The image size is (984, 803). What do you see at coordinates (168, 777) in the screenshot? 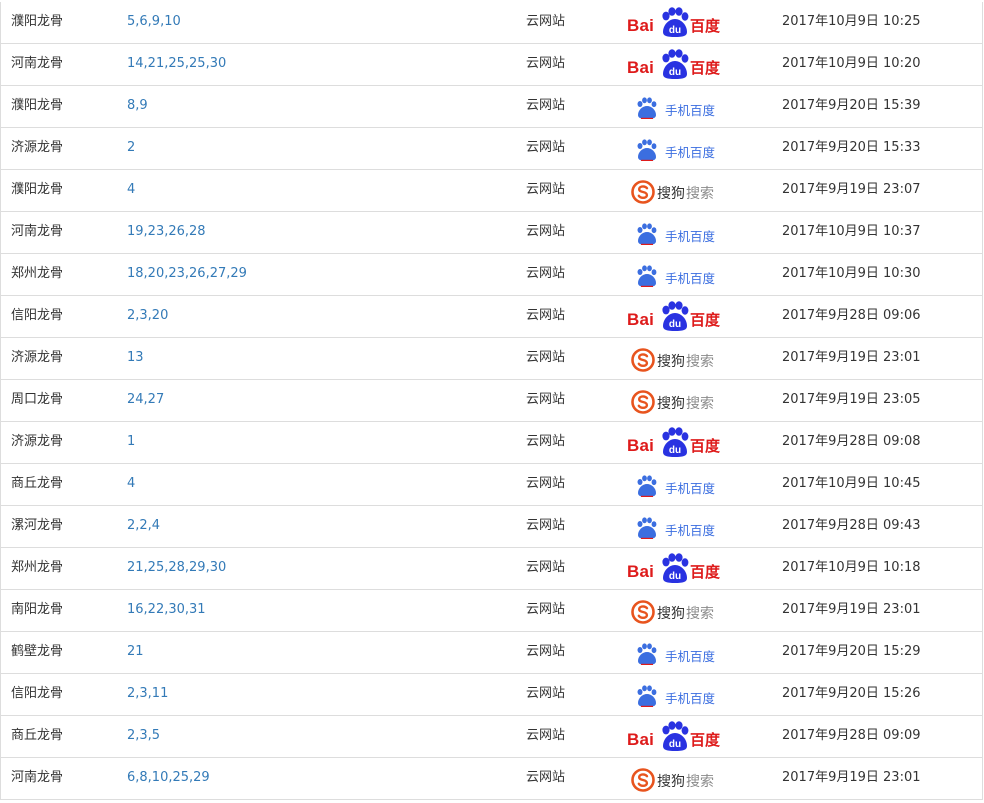
I see `rank-link: 6,8,10,25,29` at bounding box center [168, 777].